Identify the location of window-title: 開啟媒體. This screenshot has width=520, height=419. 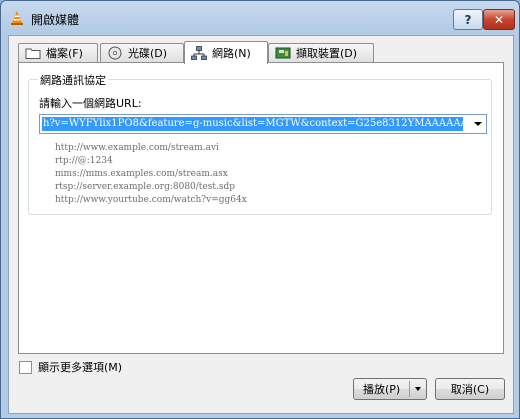
(55, 20).